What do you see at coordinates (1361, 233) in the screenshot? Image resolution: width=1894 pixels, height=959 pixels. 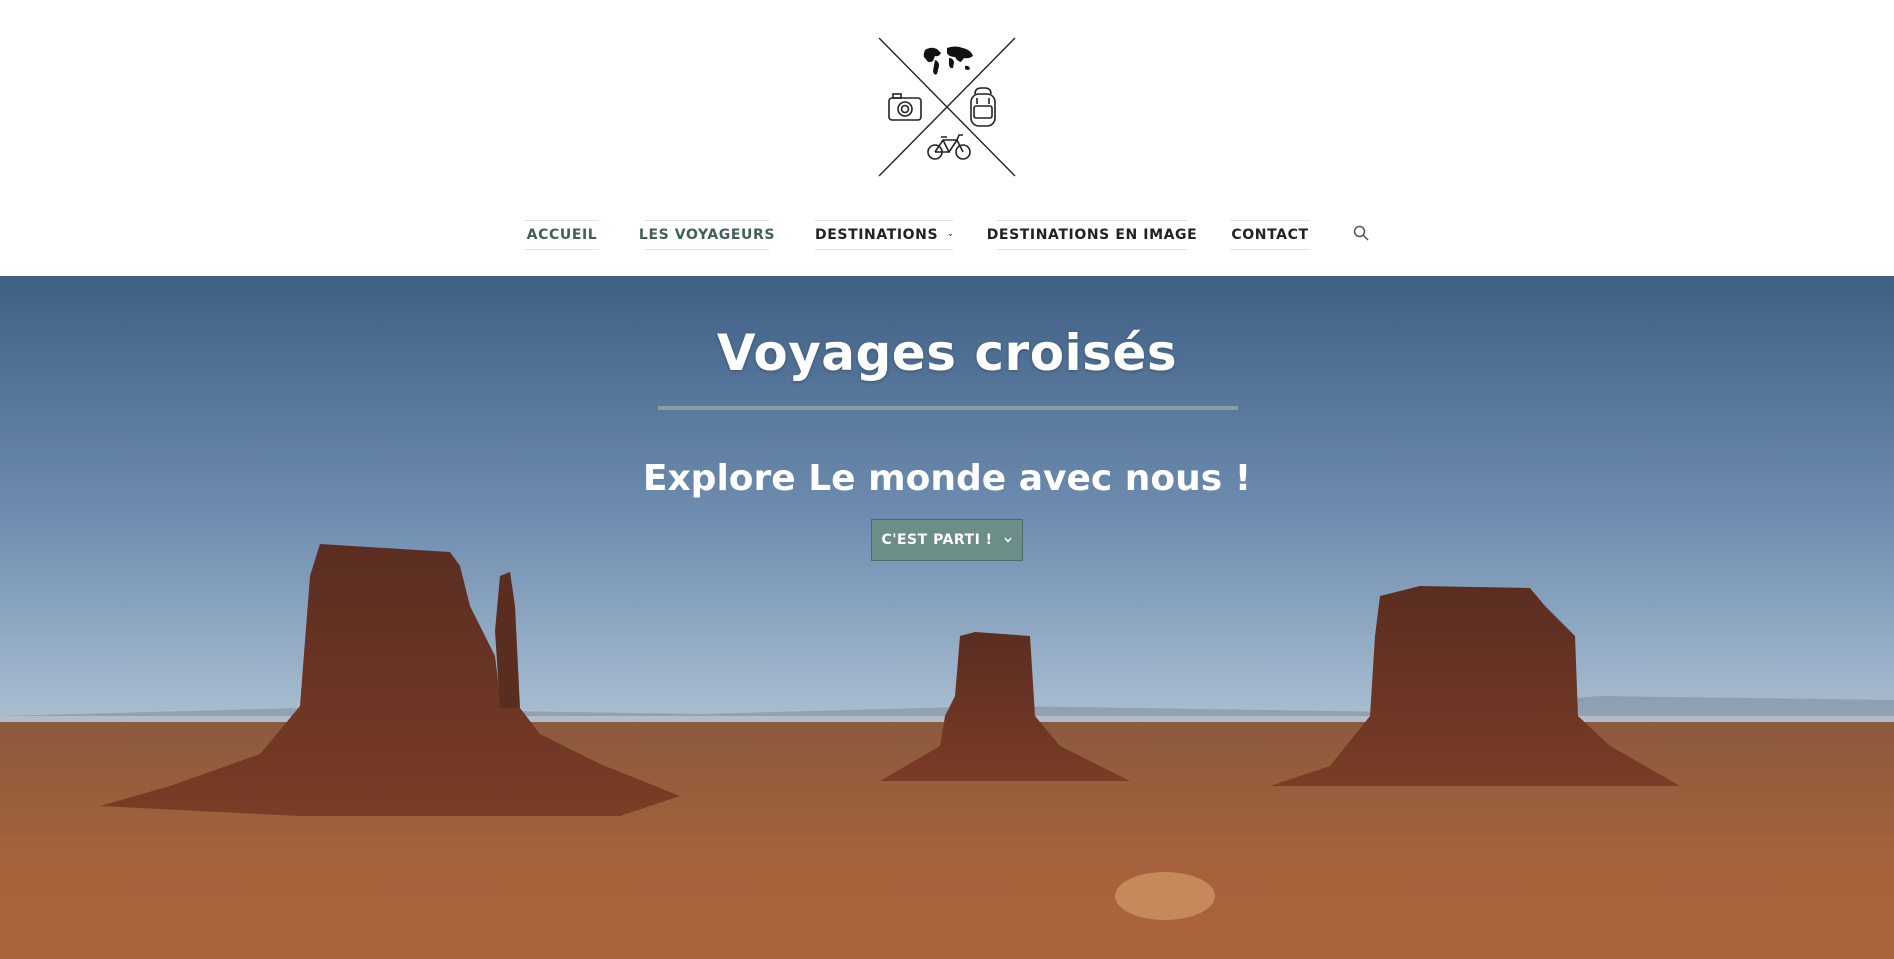 I see `search-icon` at bounding box center [1361, 233].